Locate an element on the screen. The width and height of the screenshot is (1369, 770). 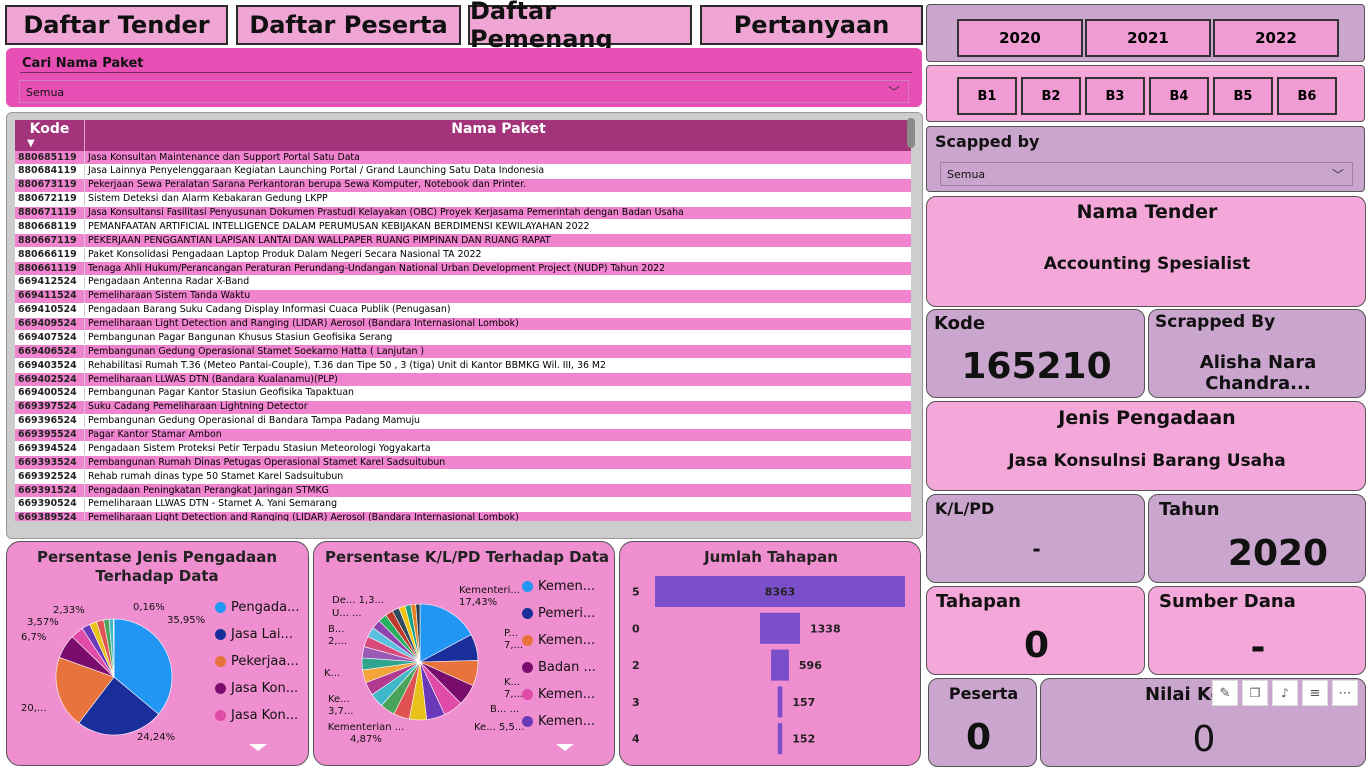
tab-daftar-tender: Daftar Tender is located at coordinates (116, 25).